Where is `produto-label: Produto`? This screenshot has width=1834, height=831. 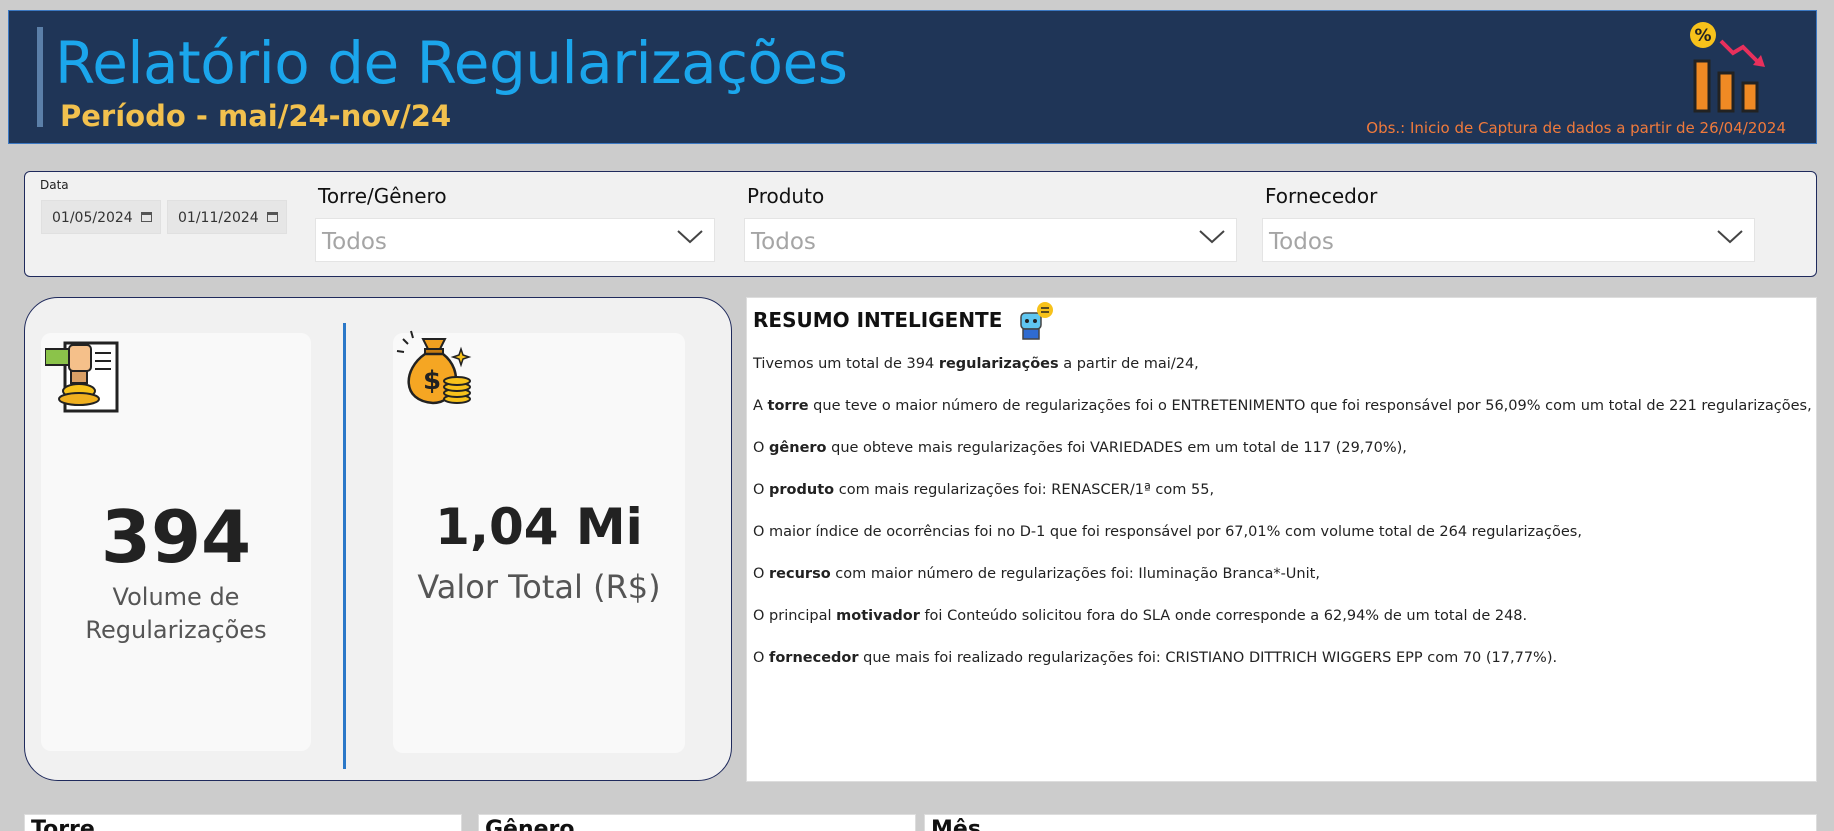 produto-label: Produto is located at coordinates (786, 196).